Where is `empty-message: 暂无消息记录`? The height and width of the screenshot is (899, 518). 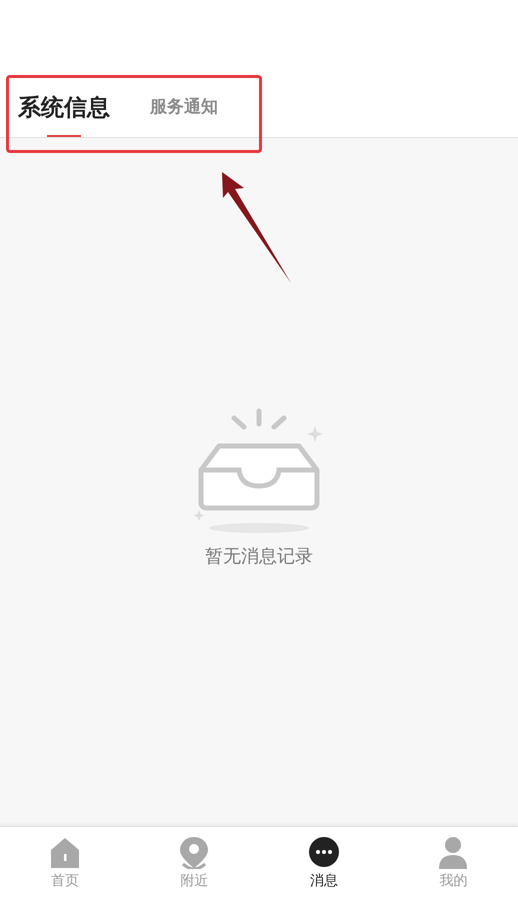 empty-message: 暂无消息记录 is located at coordinates (259, 556).